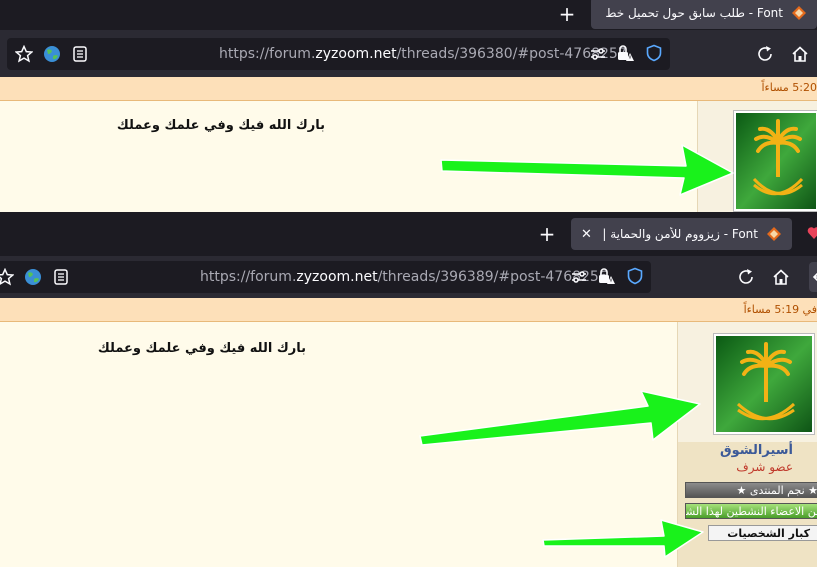 This screenshot has width=817, height=567. I want to click on post-date-bar: في 5:19 مساءاً, so click(408, 310).